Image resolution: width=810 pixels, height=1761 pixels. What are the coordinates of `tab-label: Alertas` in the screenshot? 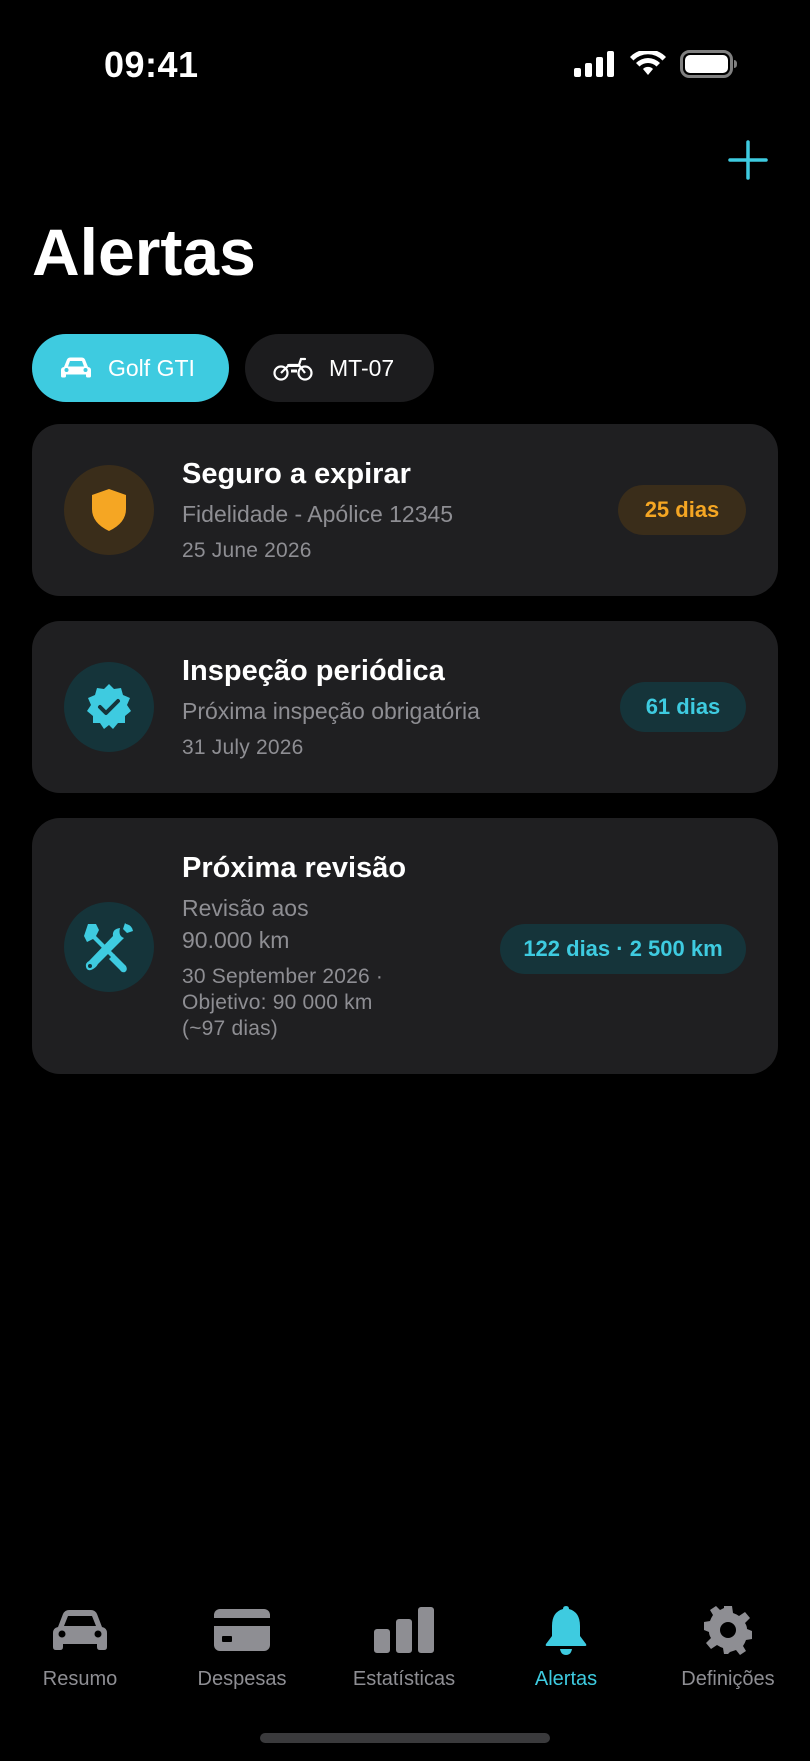 It's located at (566, 1679).